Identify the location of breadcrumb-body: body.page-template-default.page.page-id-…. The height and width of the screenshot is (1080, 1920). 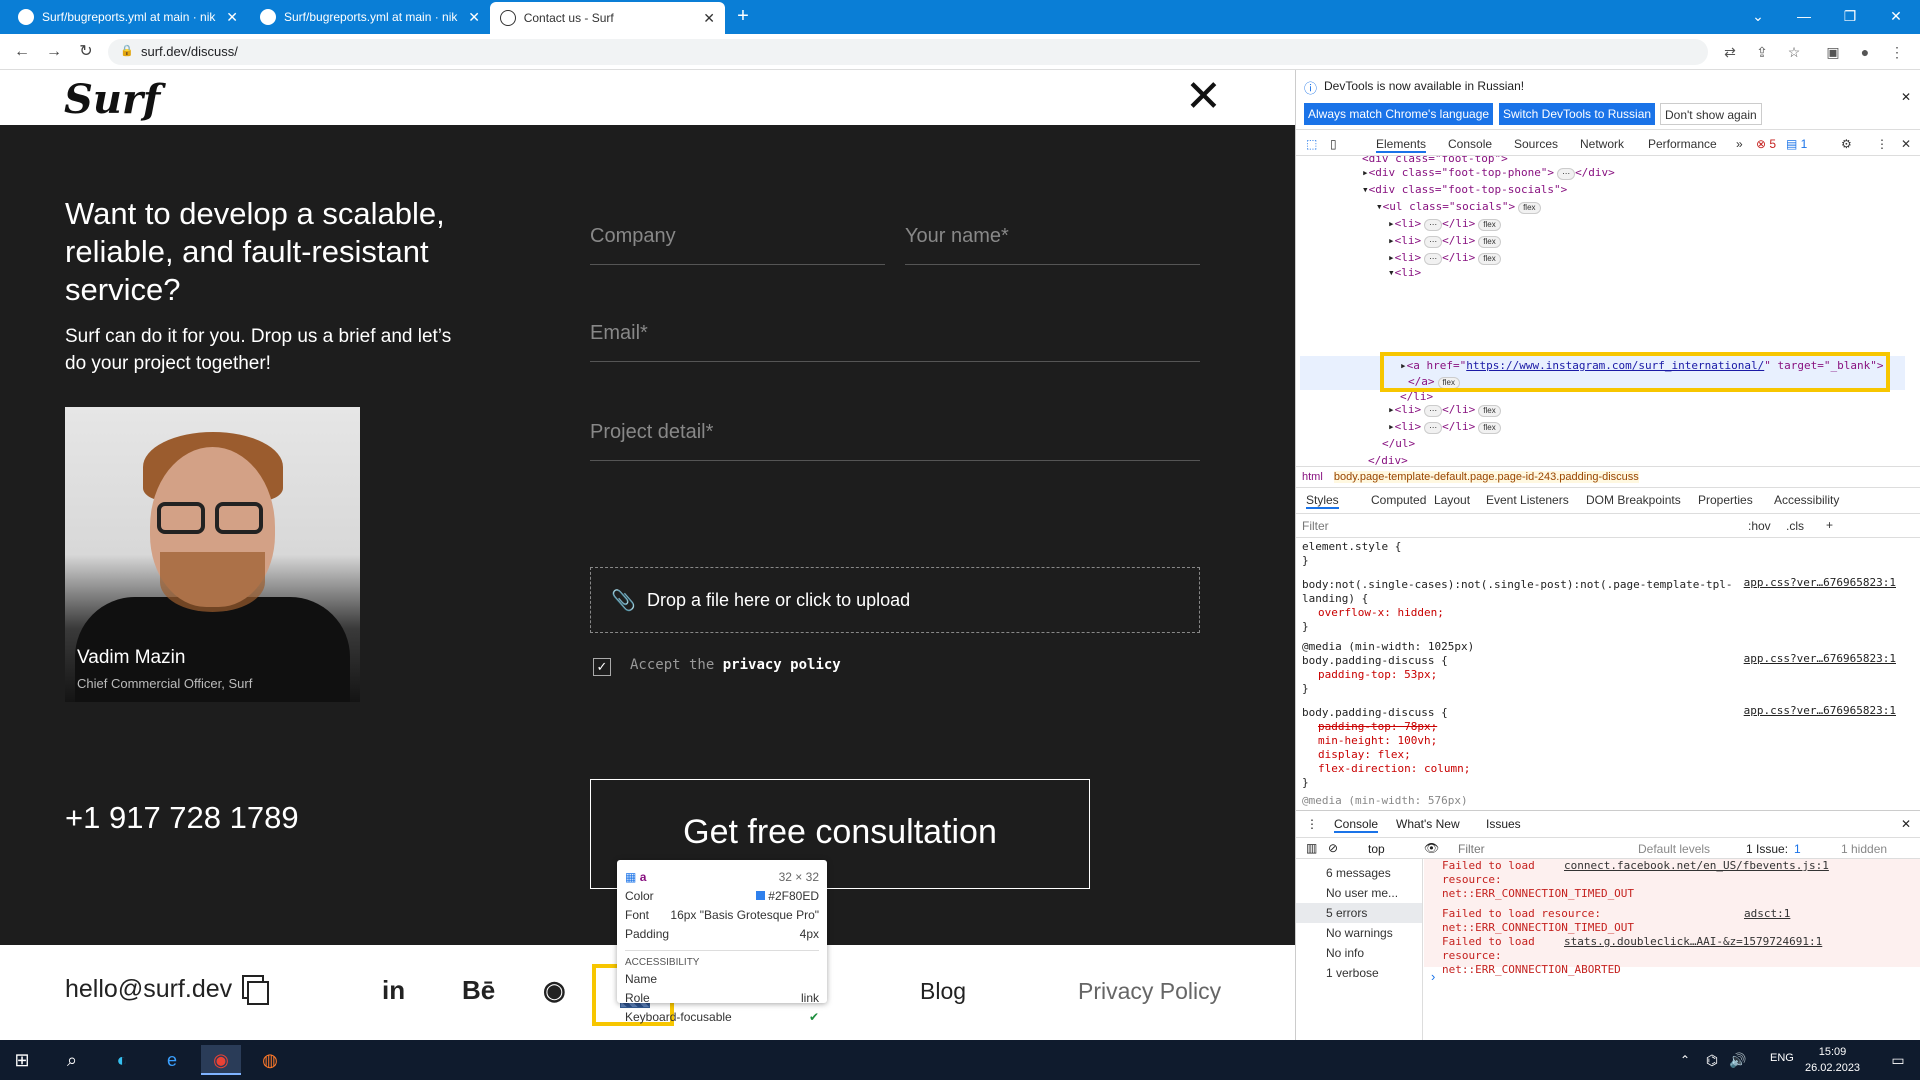
(1486, 477).